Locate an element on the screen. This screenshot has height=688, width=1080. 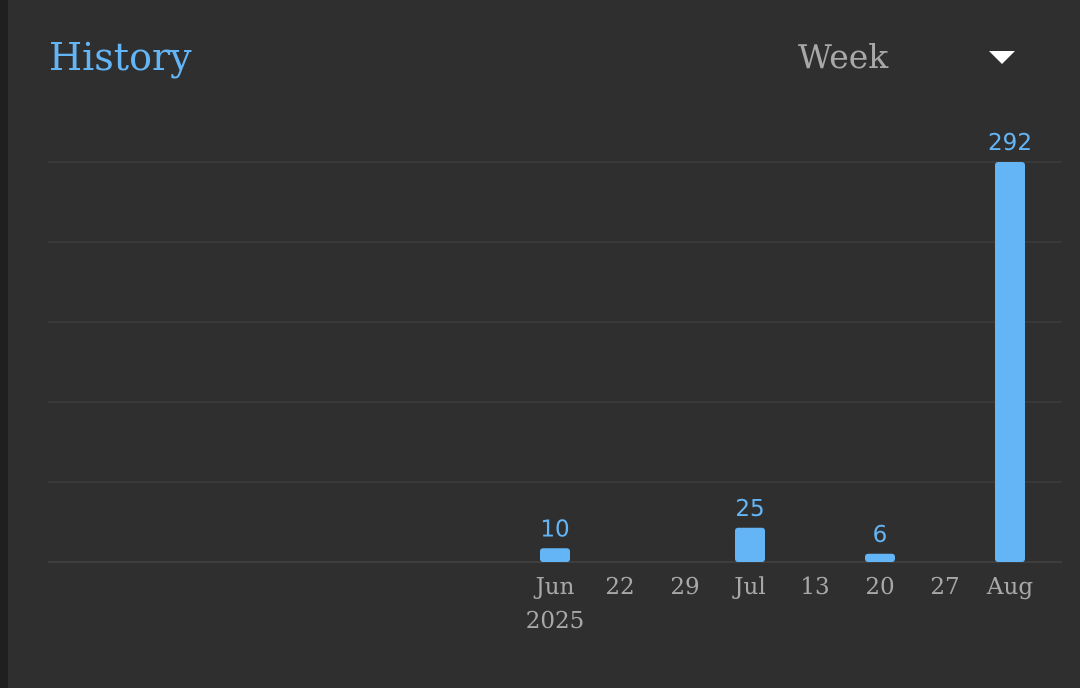
bar-value-label: 25 is located at coordinates (749, 509).